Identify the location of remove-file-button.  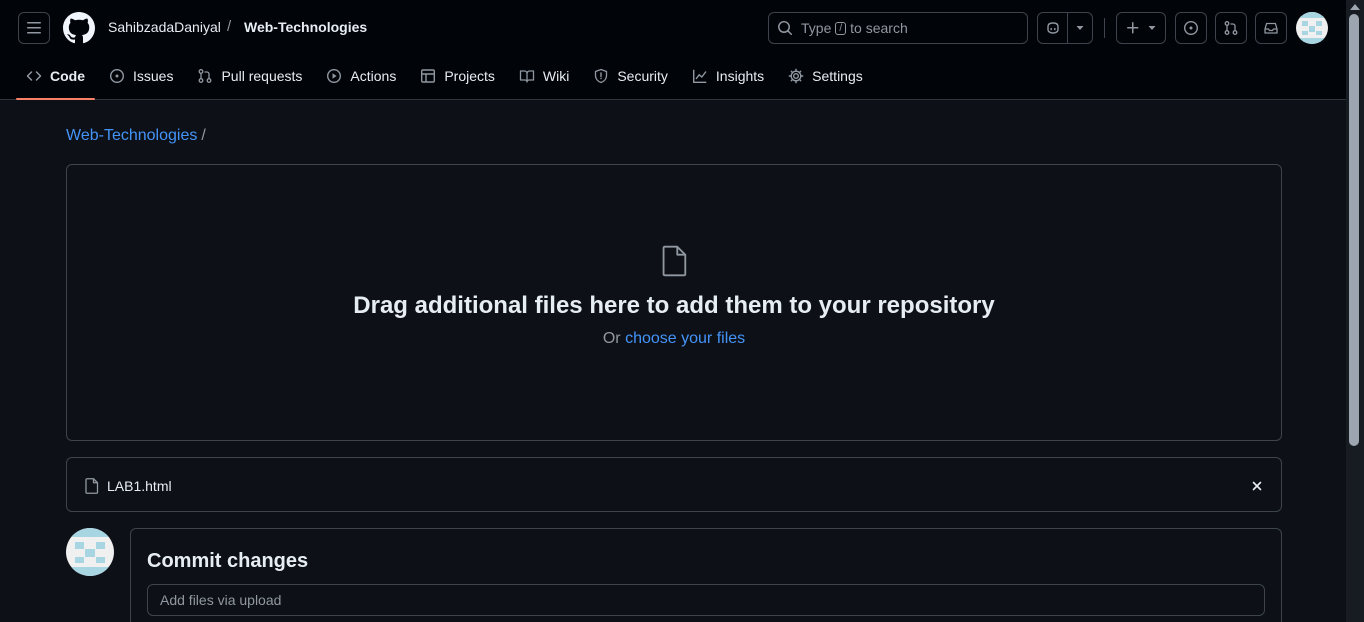
(1257, 486).